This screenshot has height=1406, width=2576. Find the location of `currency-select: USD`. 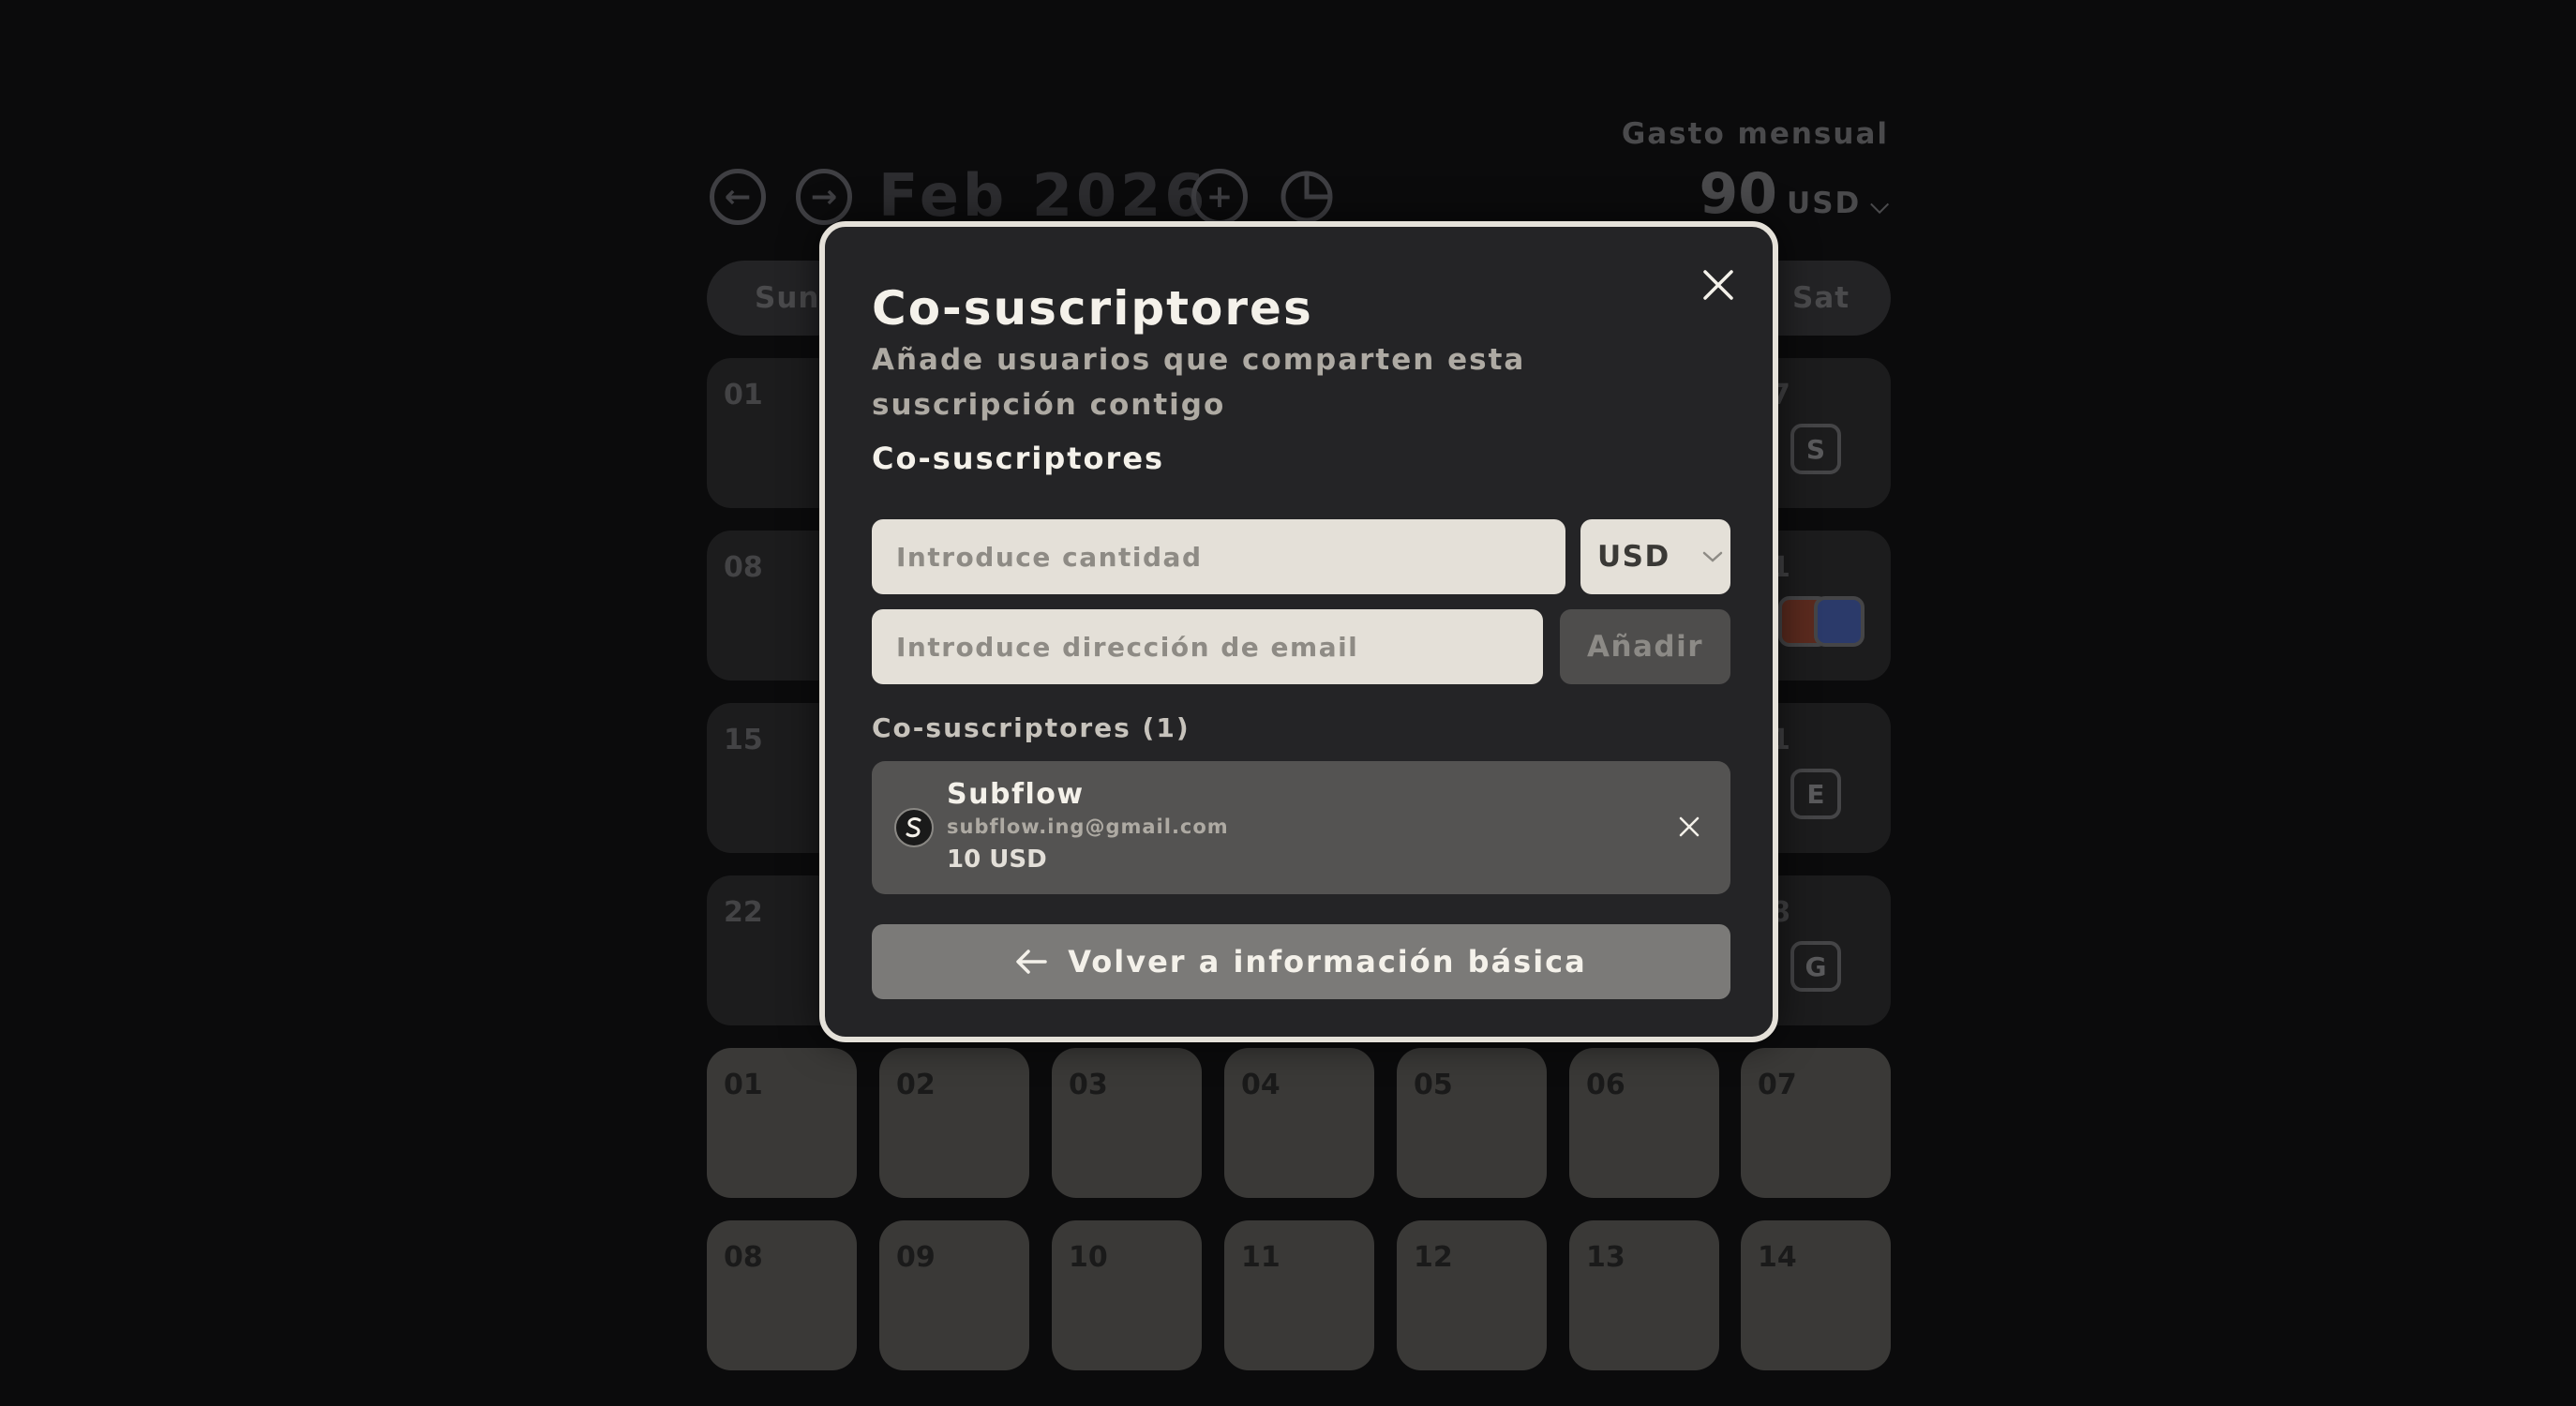

currency-select: USD is located at coordinates (1655, 556).